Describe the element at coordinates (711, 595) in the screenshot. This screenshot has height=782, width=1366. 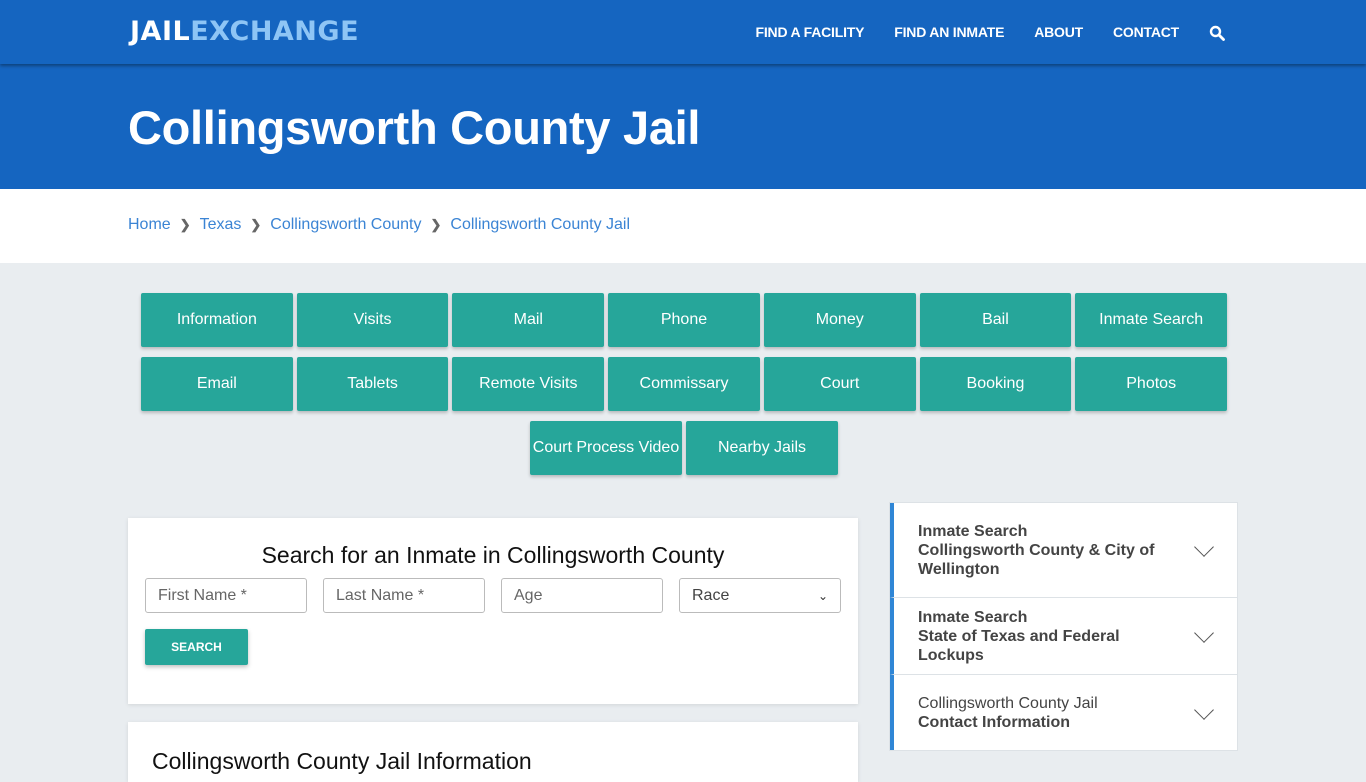
I see `race-select-value: Race` at that location.